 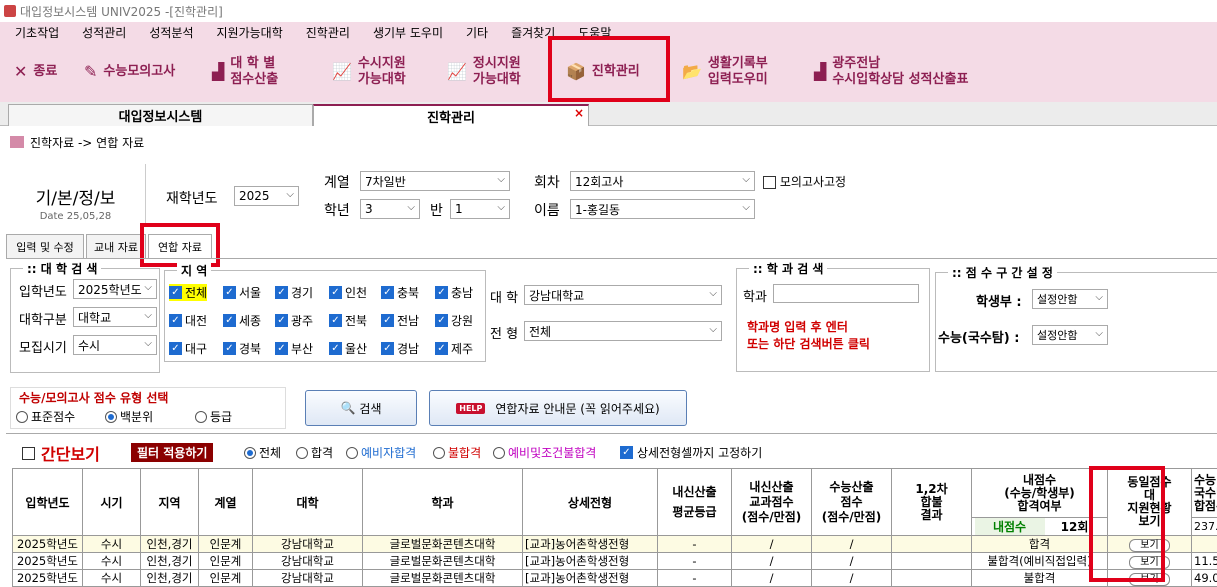 I want to click on region-chungbuk-checkbox: ✓충북, so click(x=400, y=292).